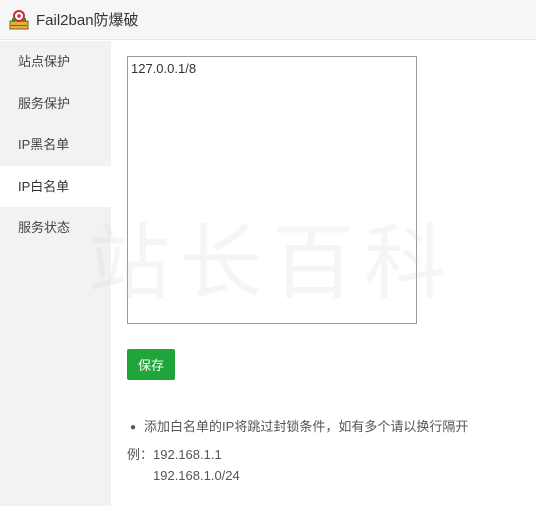 The height and width of the screenshot is (506, 536). What do you see at coordinates (44, 103) in the screenshot?
I see `sidebar-item-label: 服务保护` at bounding box center [44, 103].